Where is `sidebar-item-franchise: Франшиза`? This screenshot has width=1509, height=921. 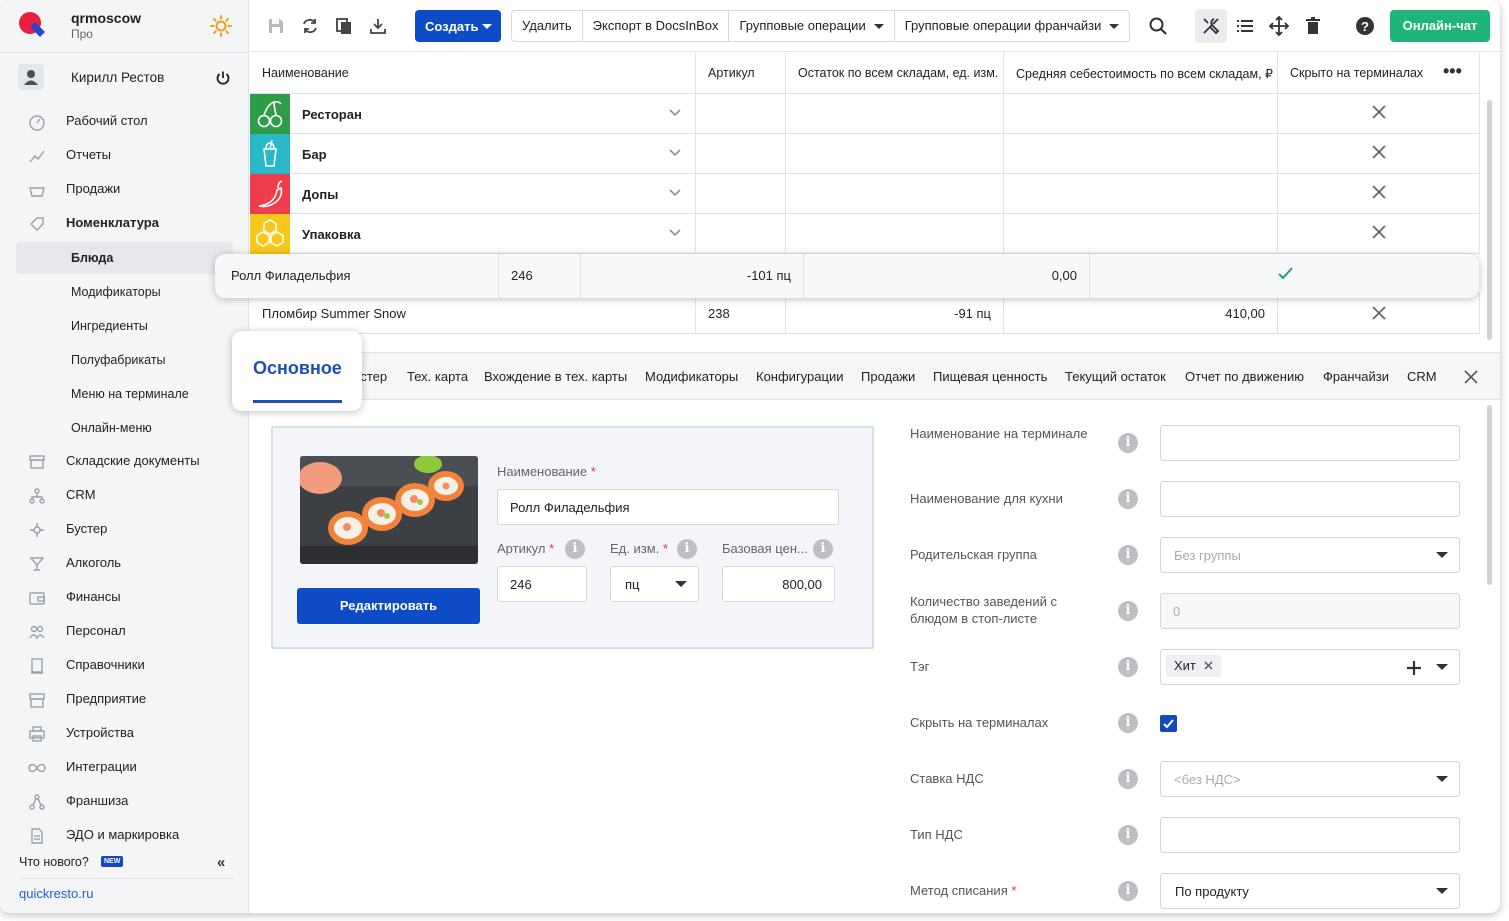 sidebar-item-franchise: Франшиза is located at coordinates (124, 801).